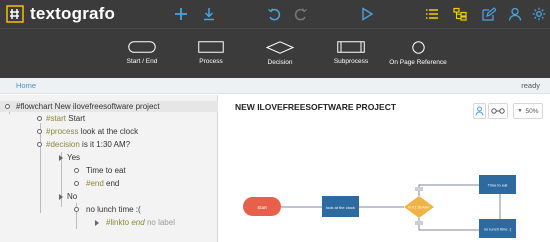 The width and height of the screenshot is (550, 242). I want to click on download-icon, so click(209, 14).